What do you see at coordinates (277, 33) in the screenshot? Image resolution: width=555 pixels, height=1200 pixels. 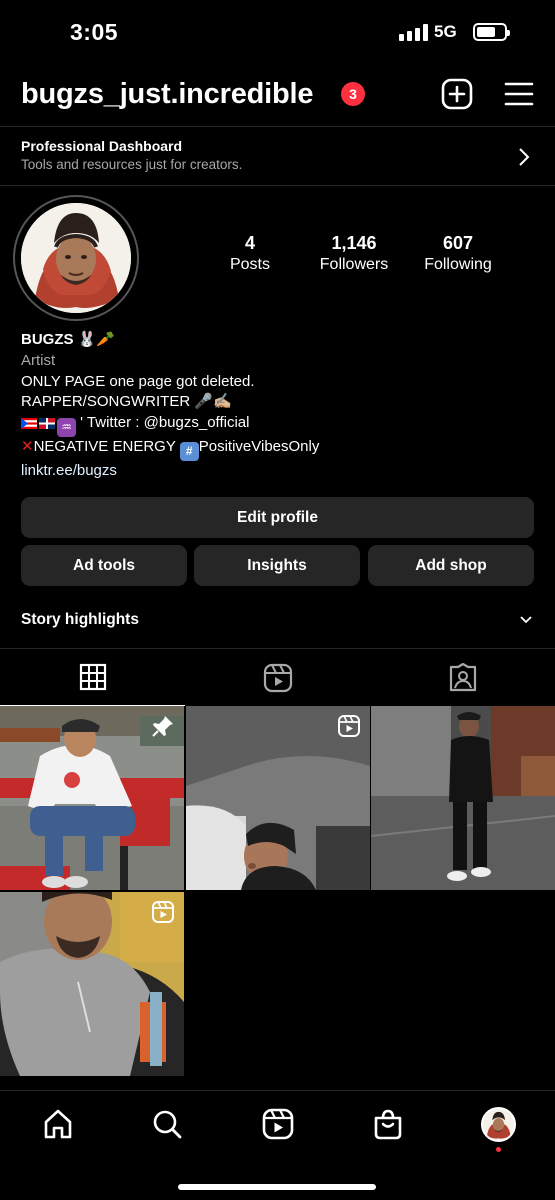 I see `status-bar: 3:05 5G` at bounding box center [277, 33].